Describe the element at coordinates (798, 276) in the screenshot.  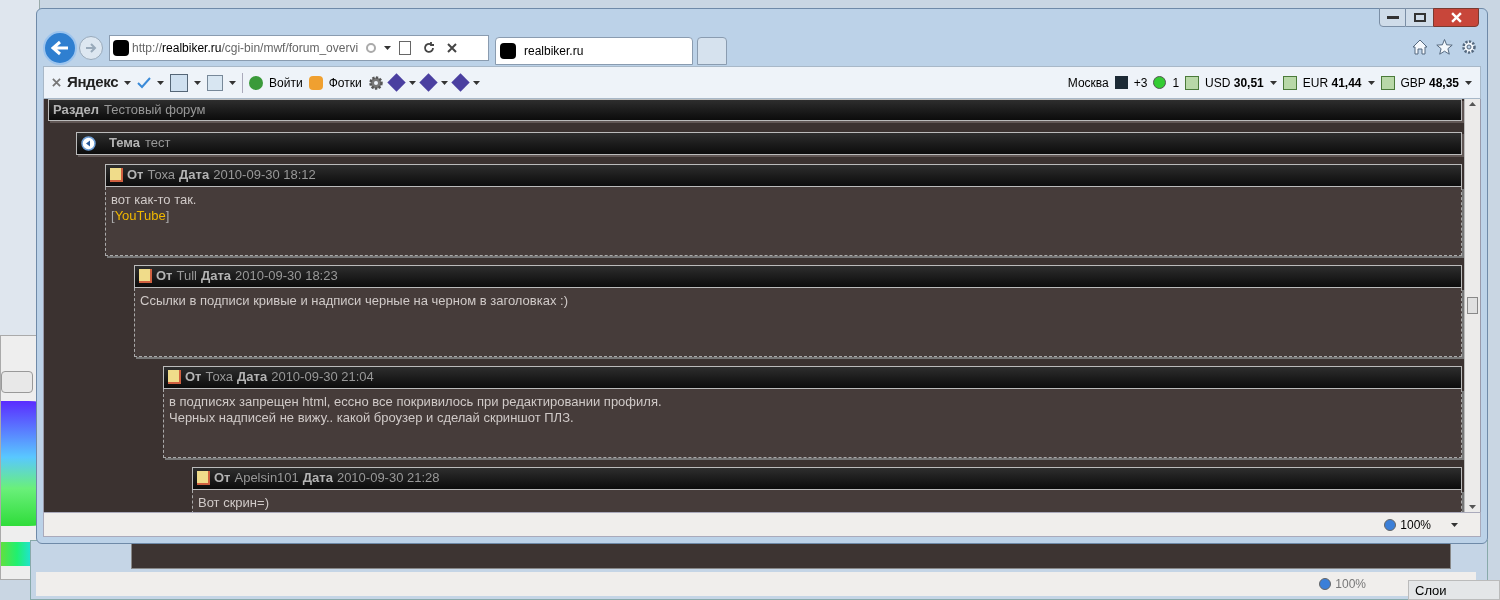
I see `post-header: От Tull Дата 2010-09-30 18:23` at that location.